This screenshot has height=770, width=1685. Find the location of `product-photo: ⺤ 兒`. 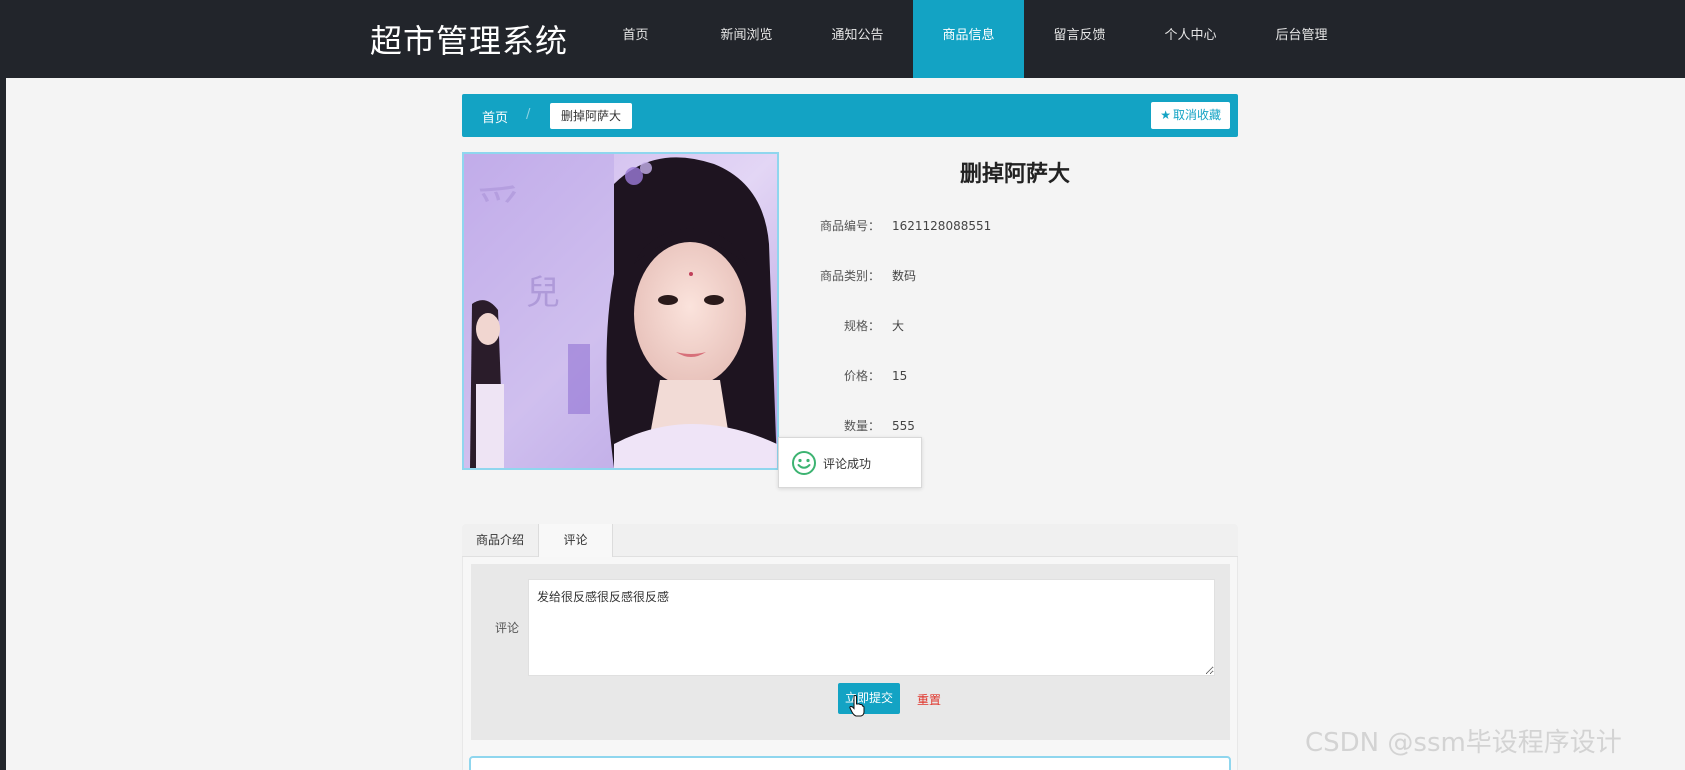

product-photo: ⺤ 兒 is located at coordinates (620, 311).